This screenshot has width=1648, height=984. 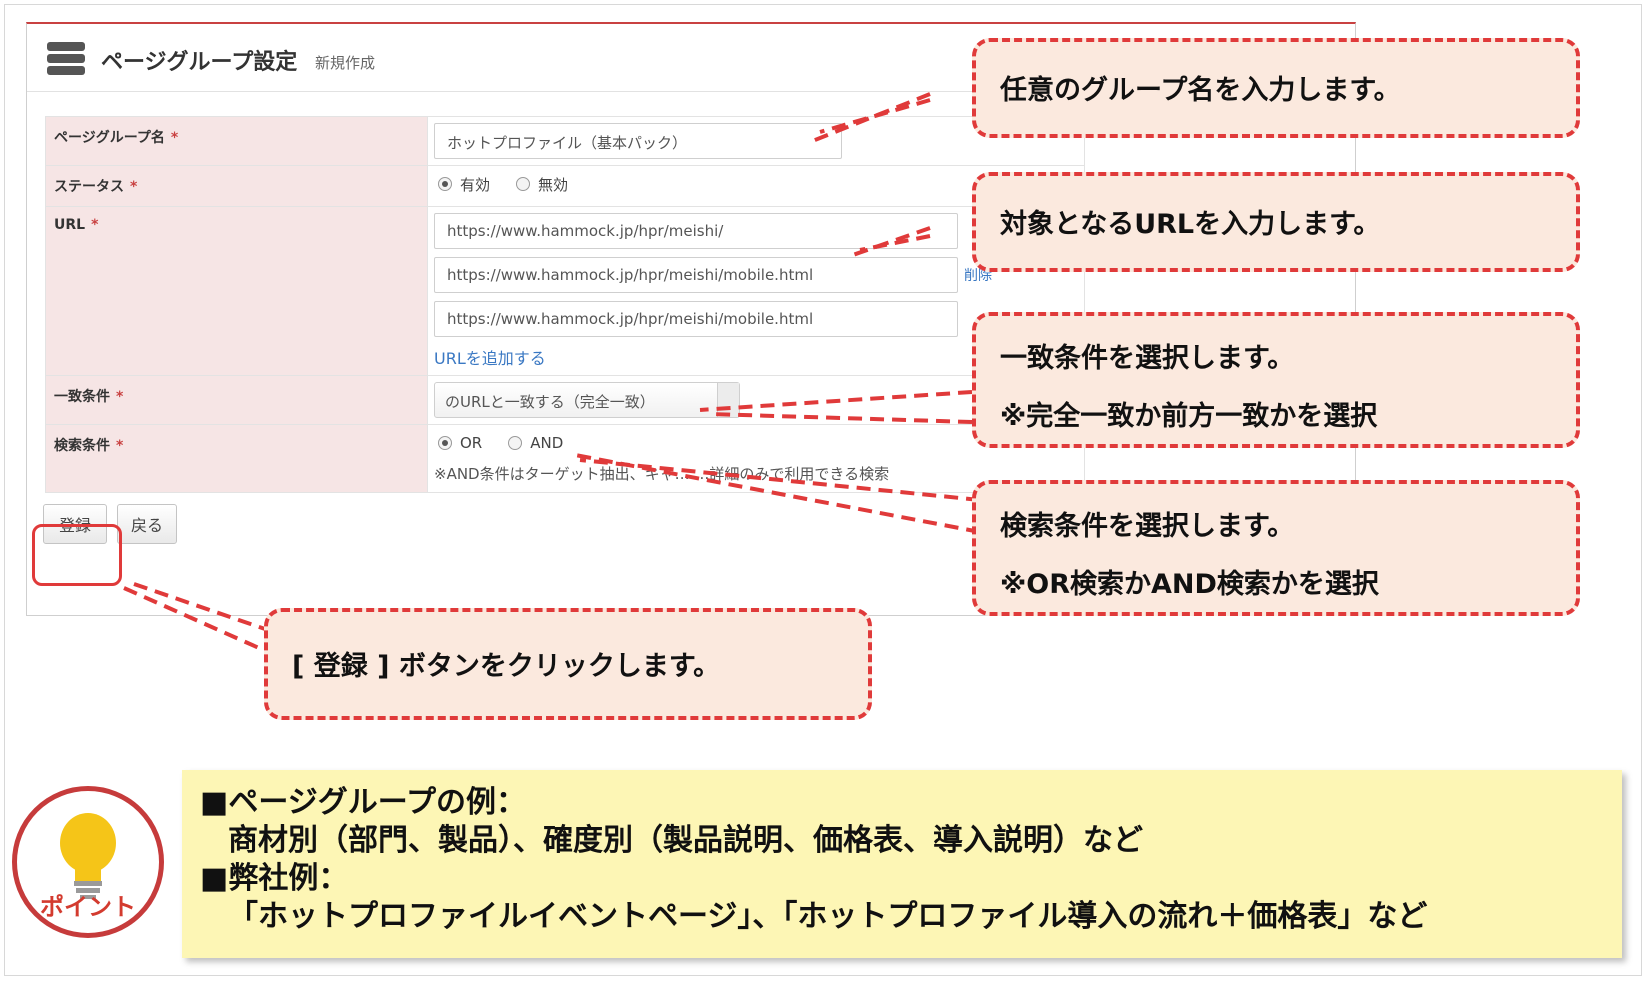 What do you see at coordinates (870, 118) in the screenshot?
I see `leader-group-name` at bounding box center [870, 118].